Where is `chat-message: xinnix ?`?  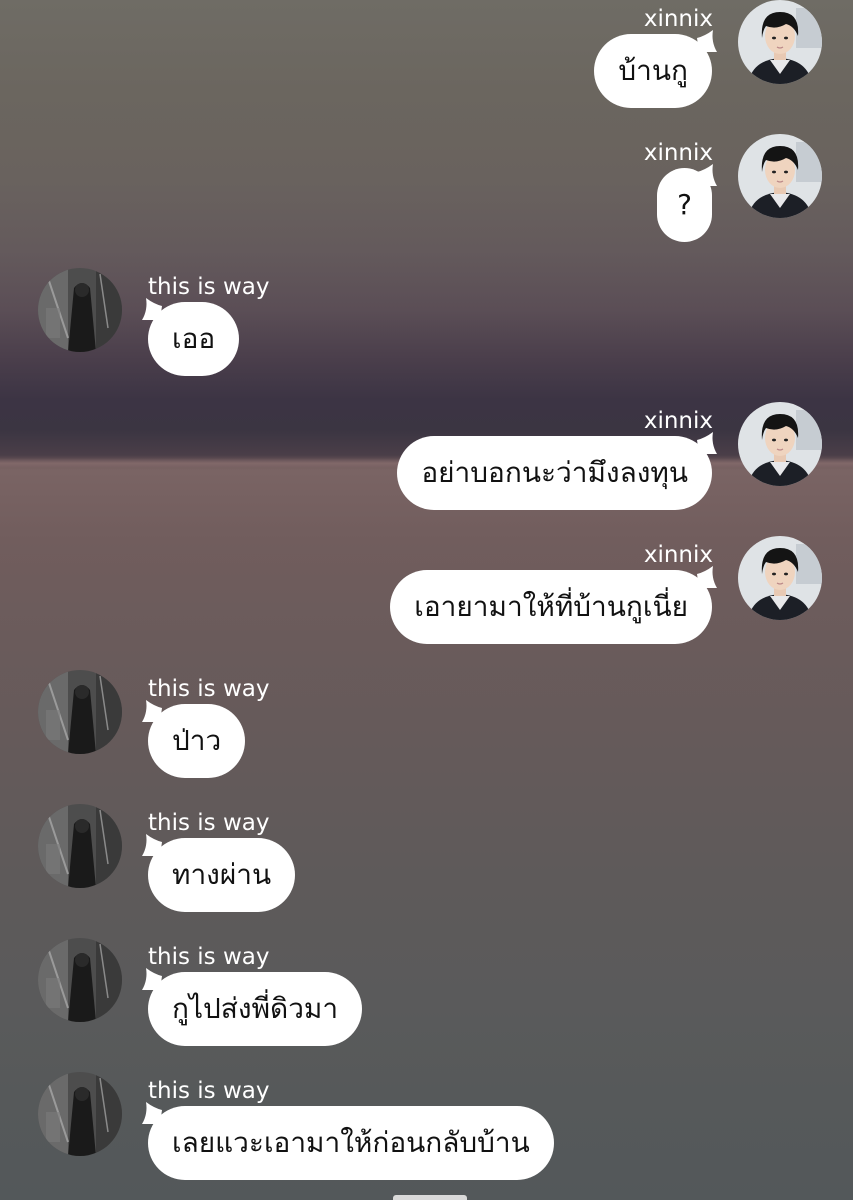 chat-message: xinnix ? is located at coordinates (426, 190).